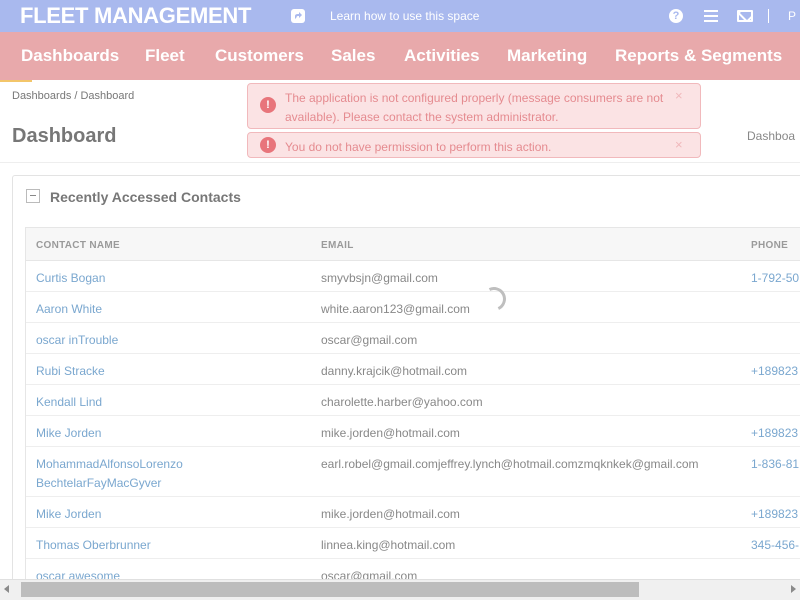 The width and height of the screenshot is (800, 600). I want to click on contact-phone: 1-836-81, so click(775, 464).